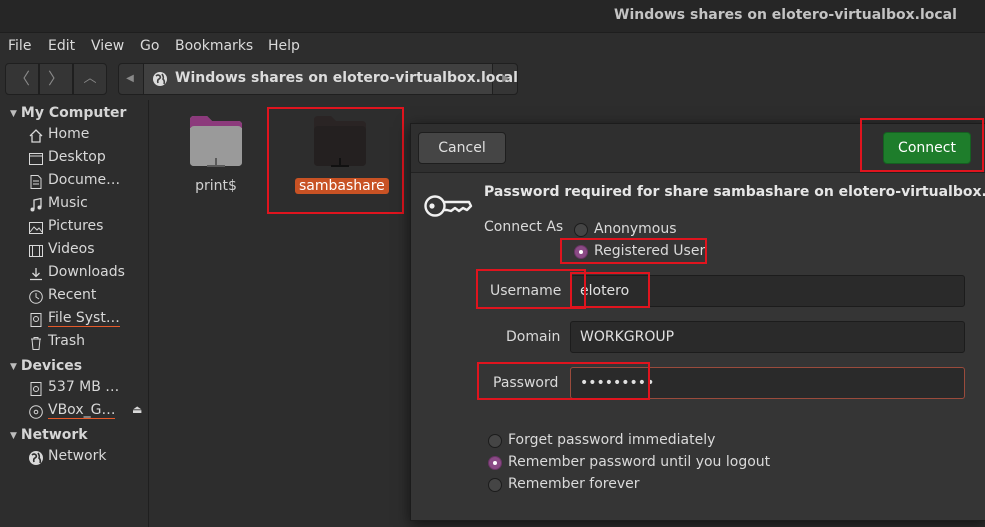 This screenshot has width=985, height=527. I want to click on sidebar-item-label: Trash, so click(66, 341).